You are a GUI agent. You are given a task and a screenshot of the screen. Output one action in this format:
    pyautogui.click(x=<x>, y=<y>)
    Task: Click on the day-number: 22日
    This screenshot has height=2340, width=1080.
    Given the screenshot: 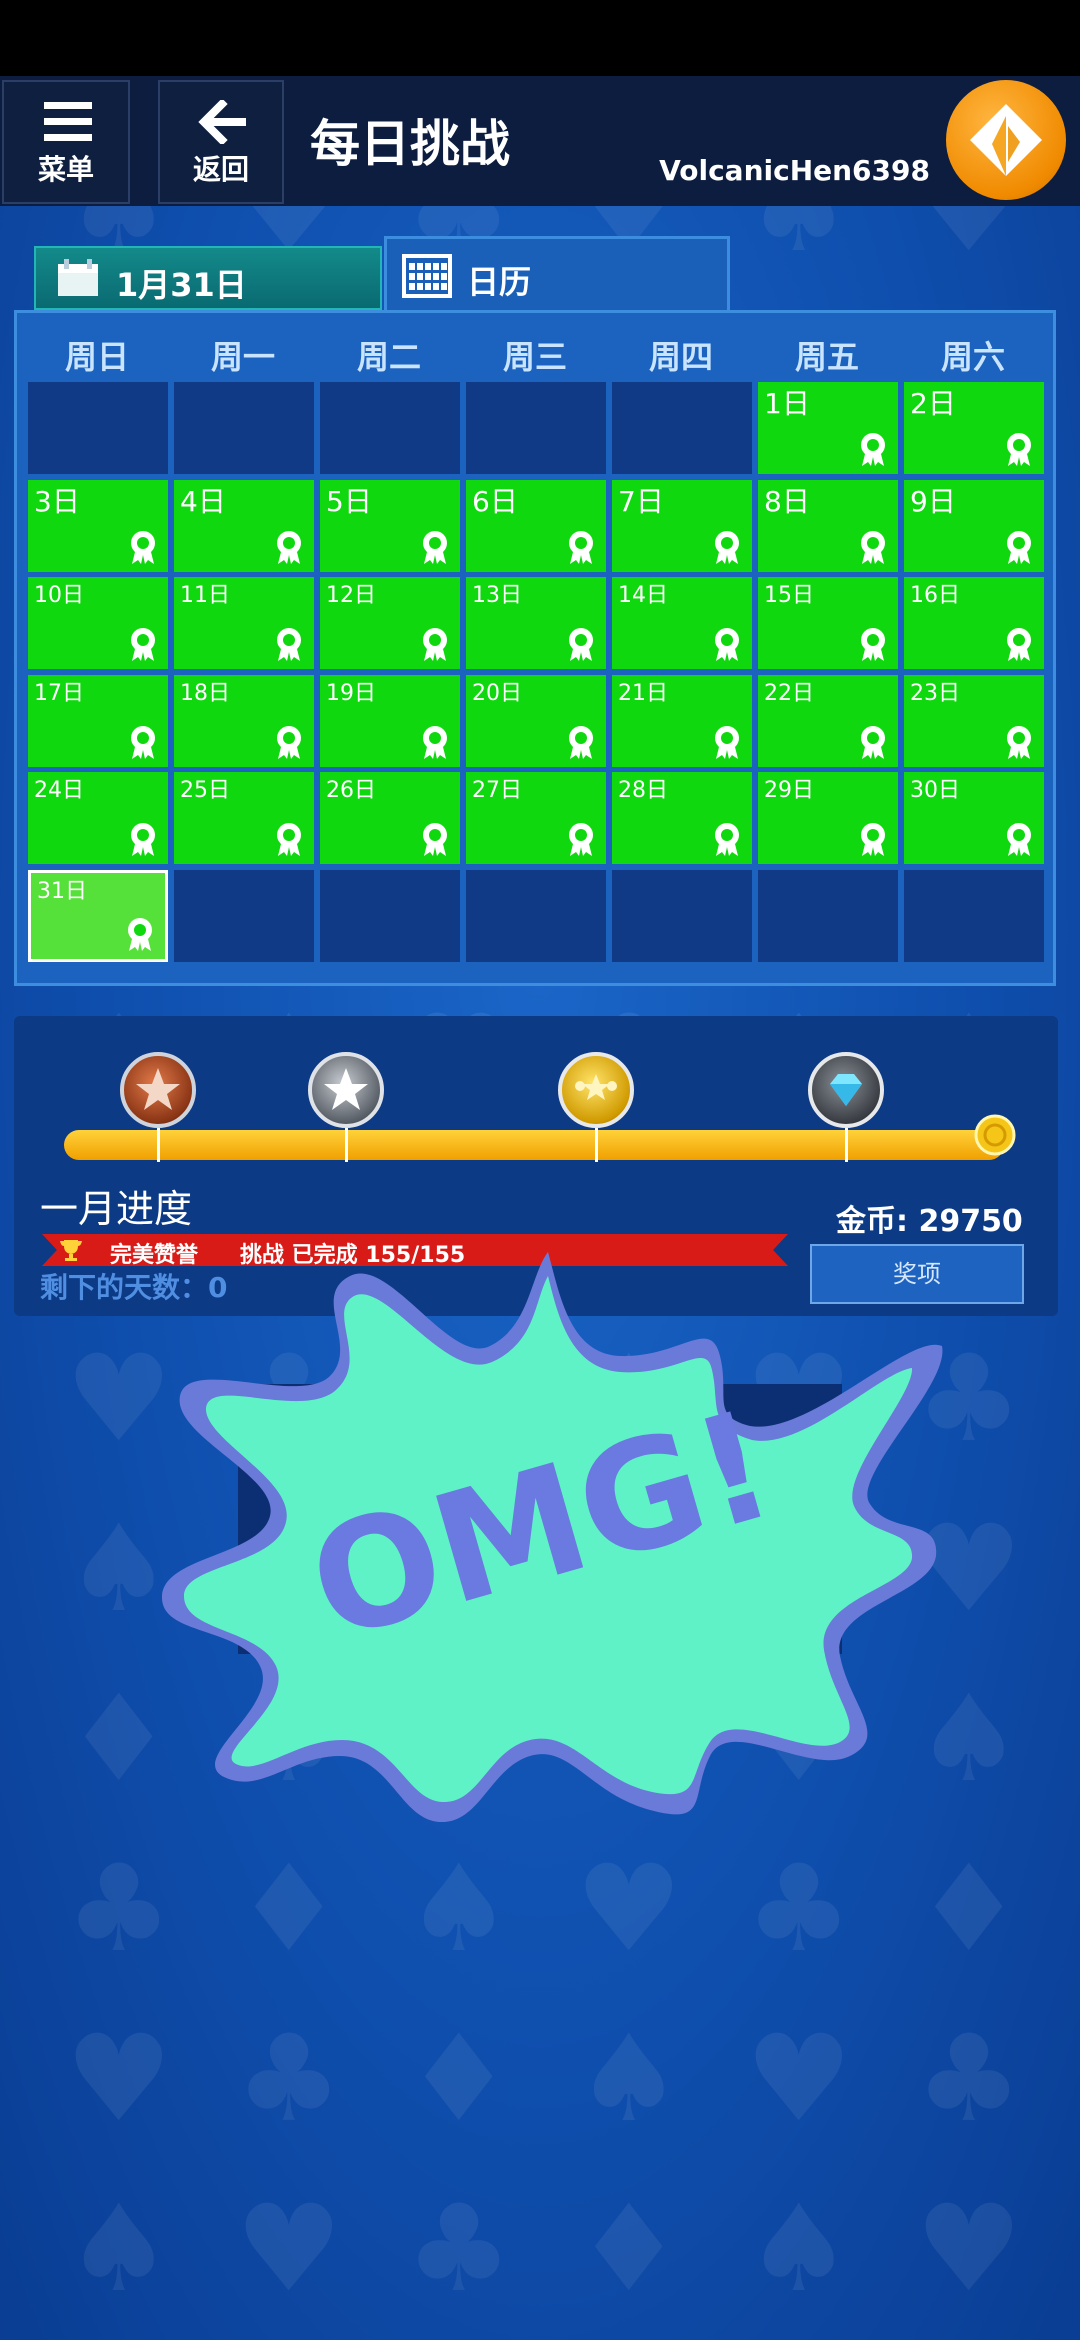 What is the action you would take?
    pyautogui.click(x=789, y=693)
    